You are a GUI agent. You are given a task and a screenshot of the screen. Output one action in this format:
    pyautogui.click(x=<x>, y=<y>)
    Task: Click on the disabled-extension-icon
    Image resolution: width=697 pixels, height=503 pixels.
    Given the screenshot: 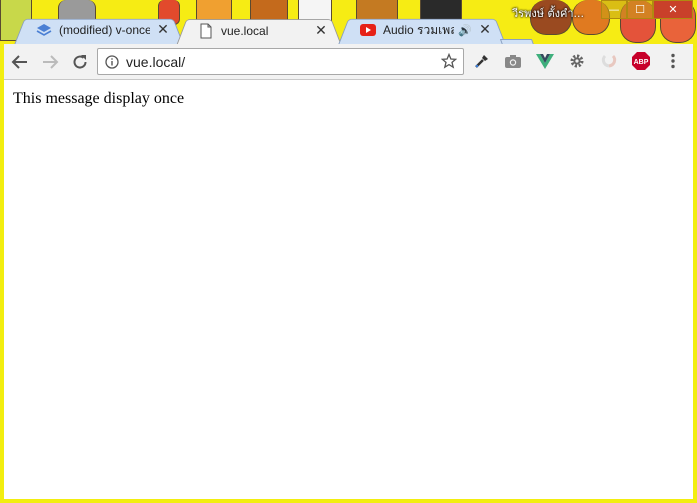 What is the action you would take?
    pyautogui.click(x=609, y=61)
    